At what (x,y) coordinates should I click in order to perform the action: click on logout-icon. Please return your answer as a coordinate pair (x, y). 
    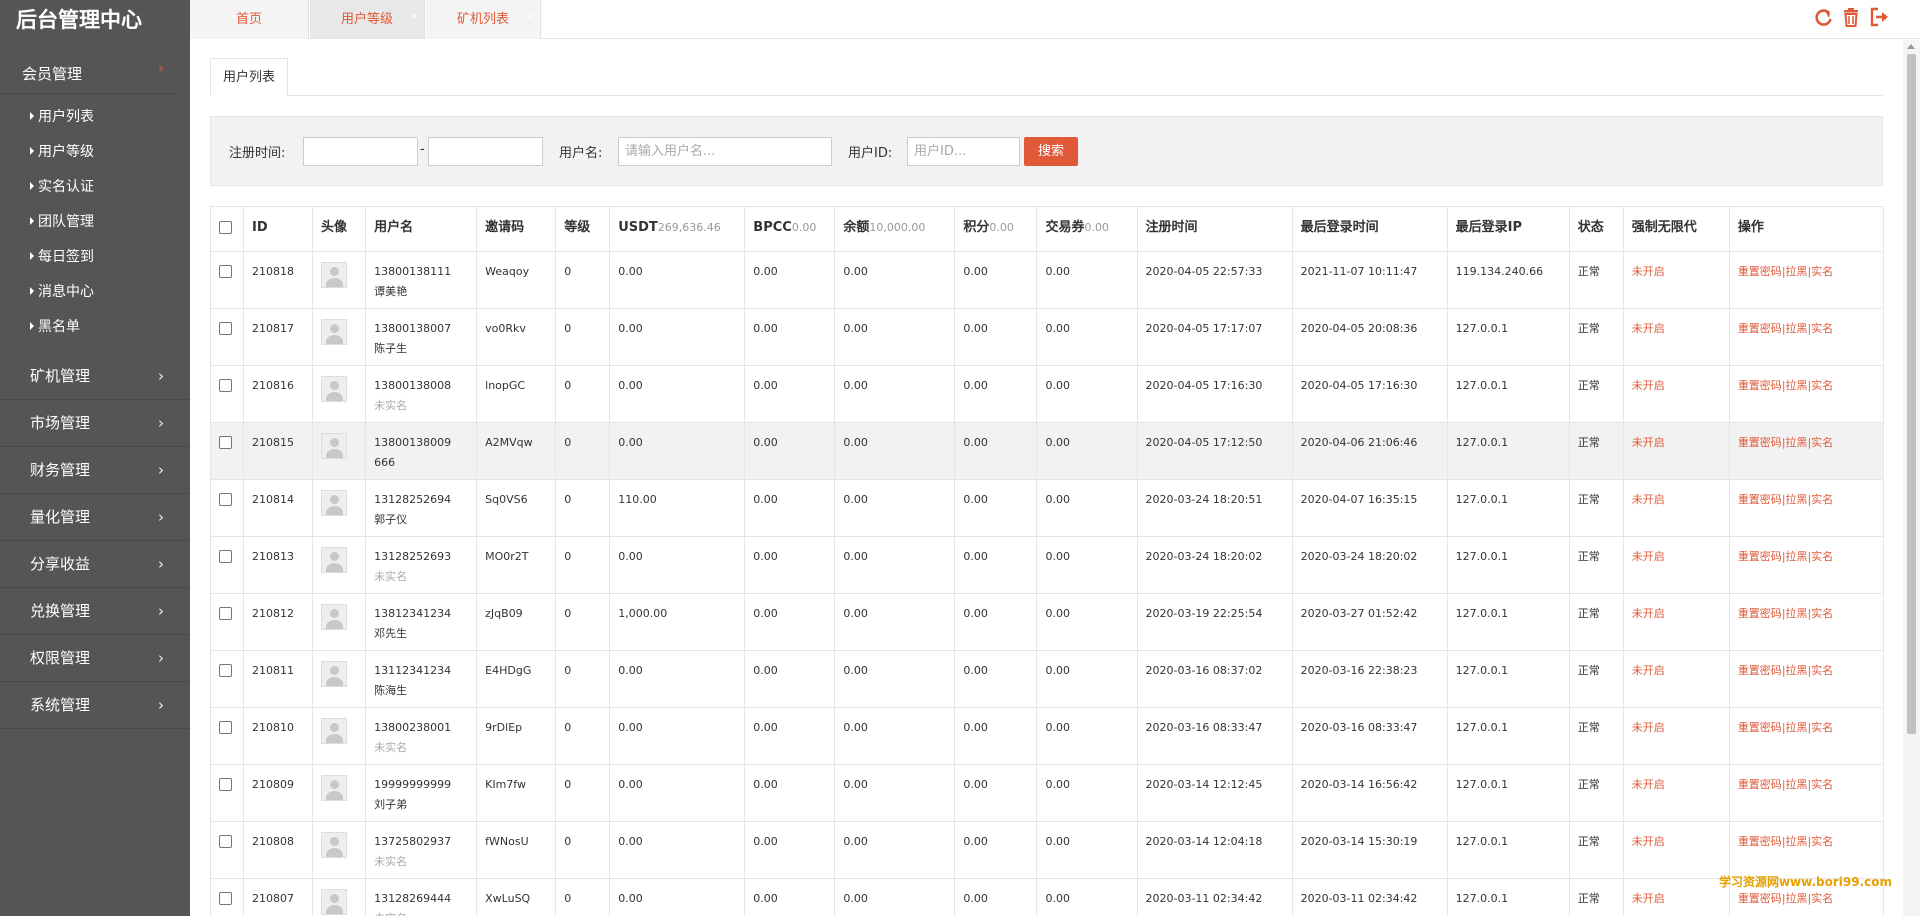
    Looking at the image, I should click on (1879, 17).